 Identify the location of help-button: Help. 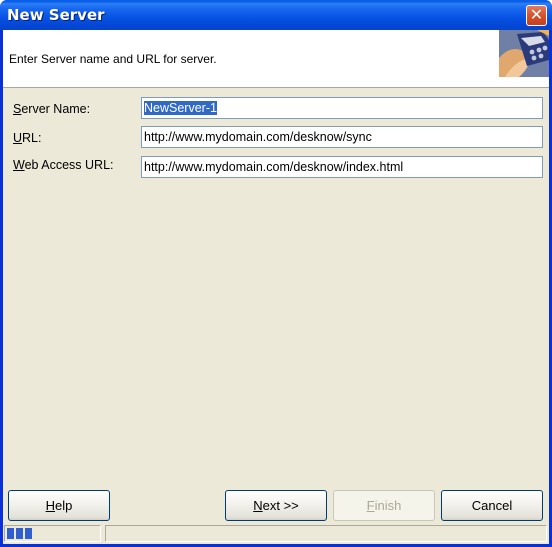
(59, 505).